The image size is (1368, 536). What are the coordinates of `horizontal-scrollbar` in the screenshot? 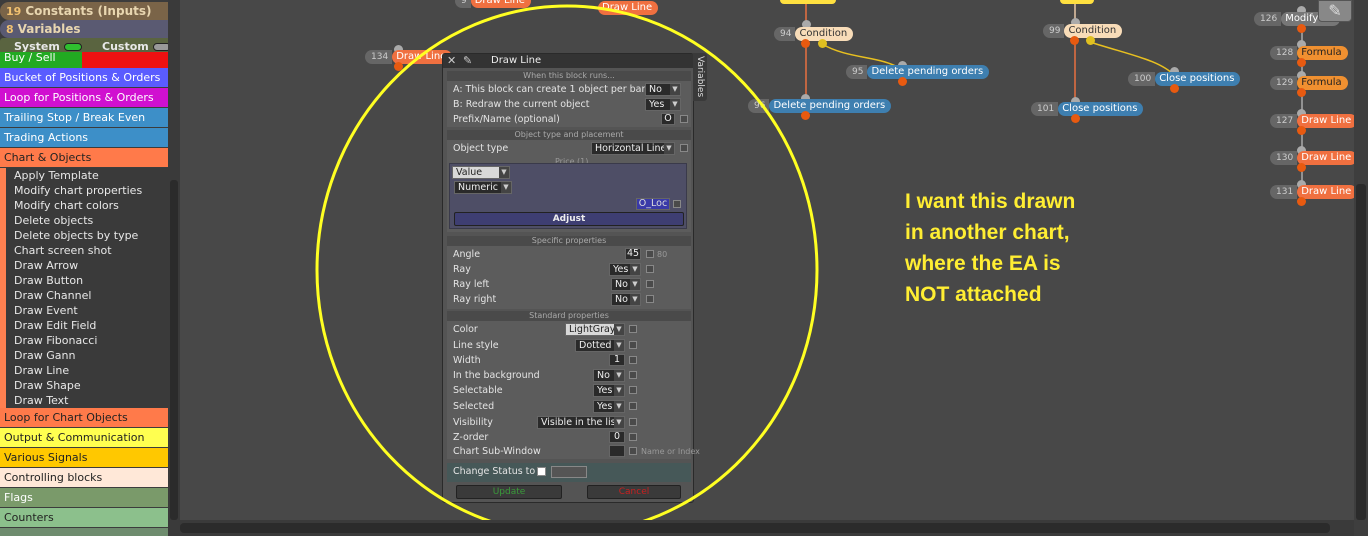 It's located at (767, 528).